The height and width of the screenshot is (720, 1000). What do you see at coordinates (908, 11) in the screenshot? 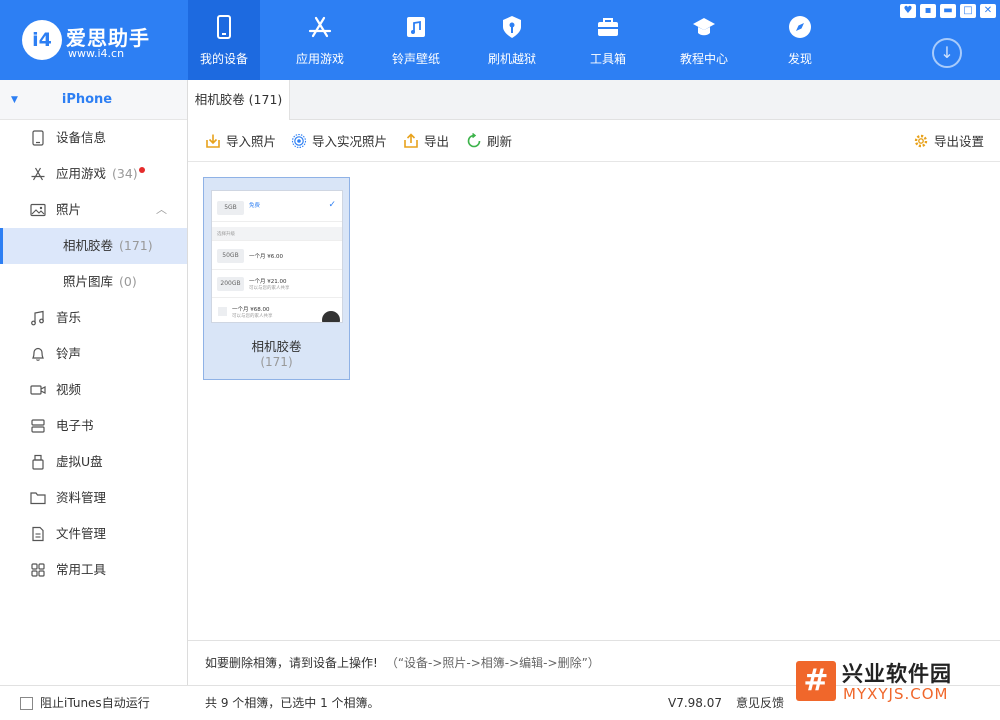
I see `skin-button: ♥` at bounding box center [908, 11].